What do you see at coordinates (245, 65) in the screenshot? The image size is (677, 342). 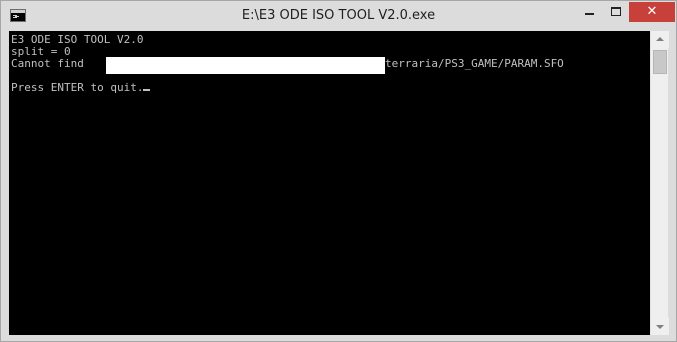 I see `redacted-path-block` at bounding box center [245, 65].